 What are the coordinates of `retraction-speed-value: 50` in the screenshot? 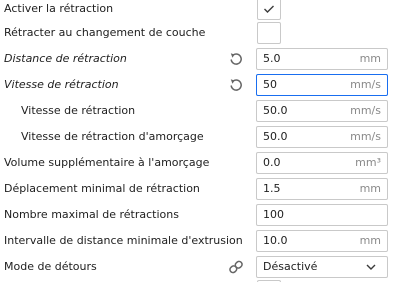 It's located at (270, 84).